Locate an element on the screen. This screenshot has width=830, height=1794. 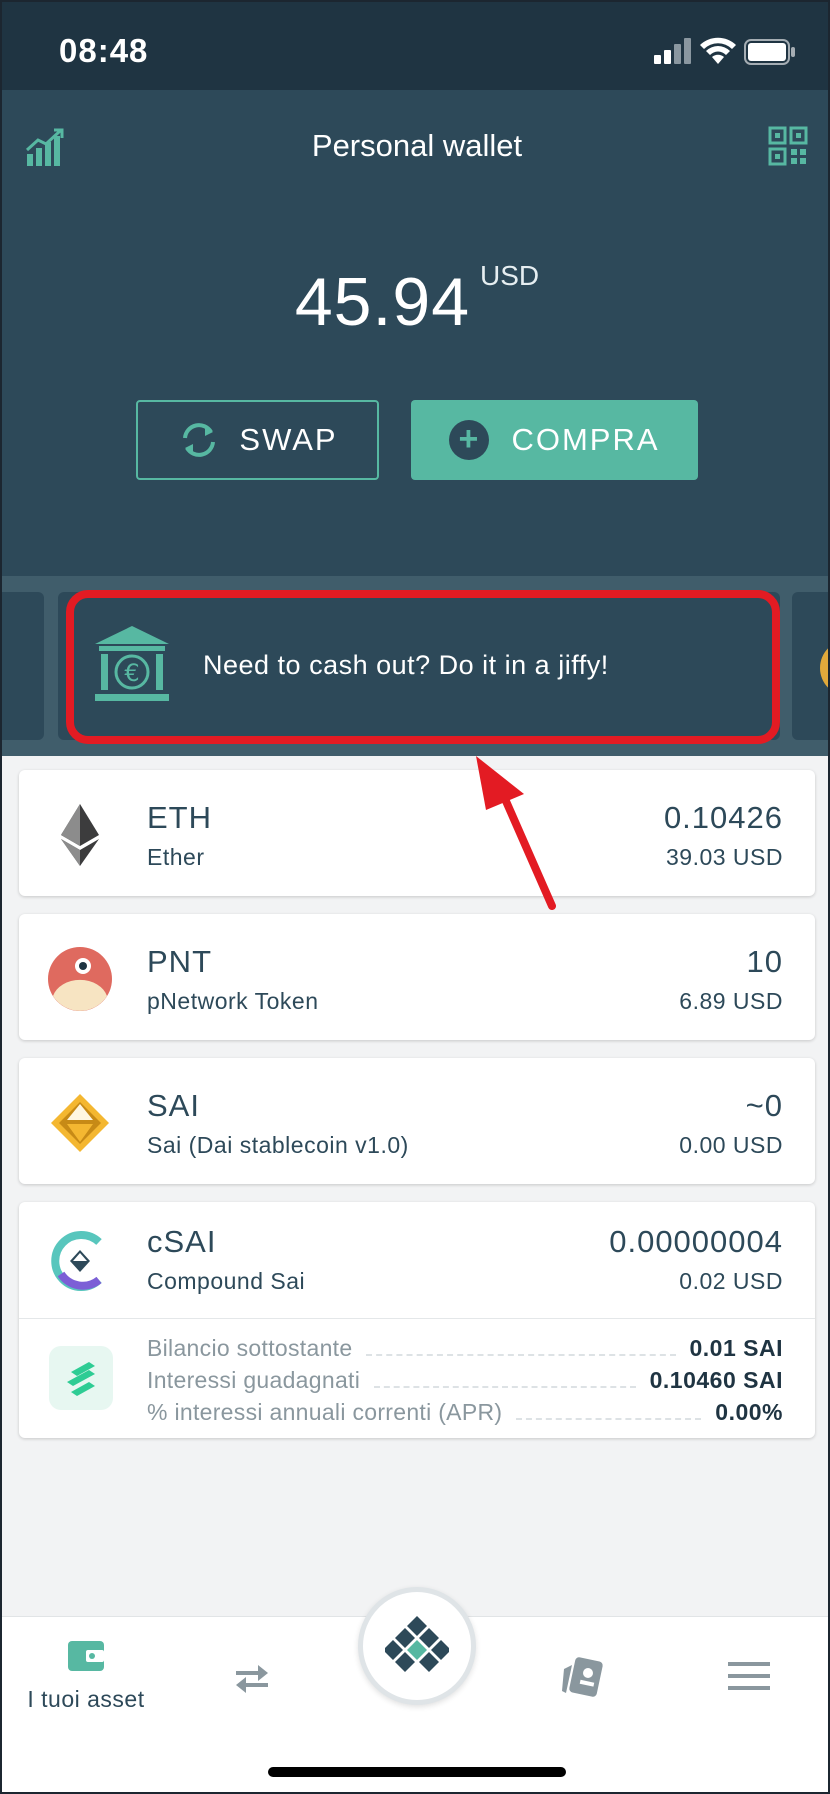
asset-quantity: ~0 is located at coordinates (764, 1105).